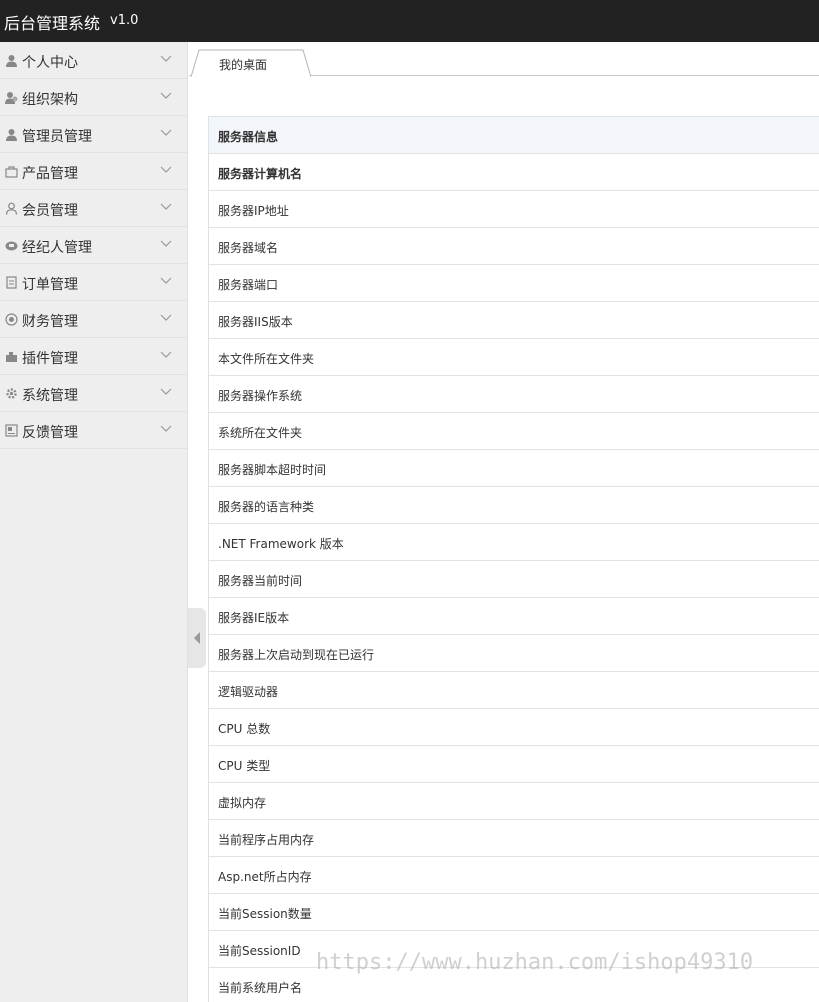 The image size is (819, 1002). I want to click on table-row: 服务器当前时间, so click(514, 579).